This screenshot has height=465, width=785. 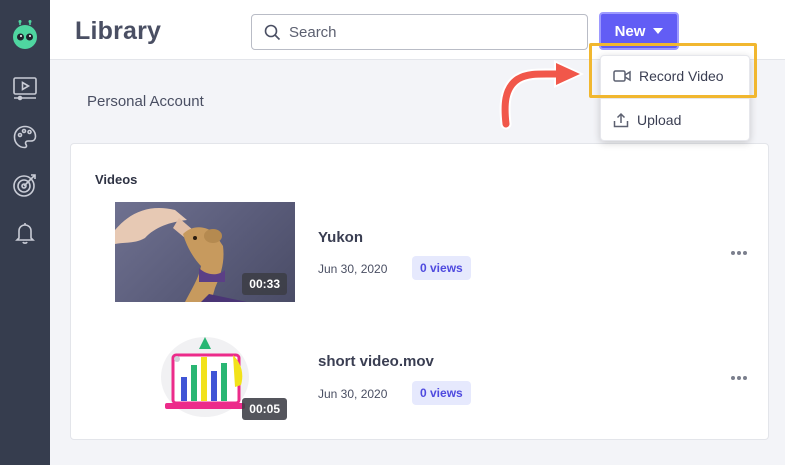 I want to click on account-title: Personal Account, so click(x=145, y=101).